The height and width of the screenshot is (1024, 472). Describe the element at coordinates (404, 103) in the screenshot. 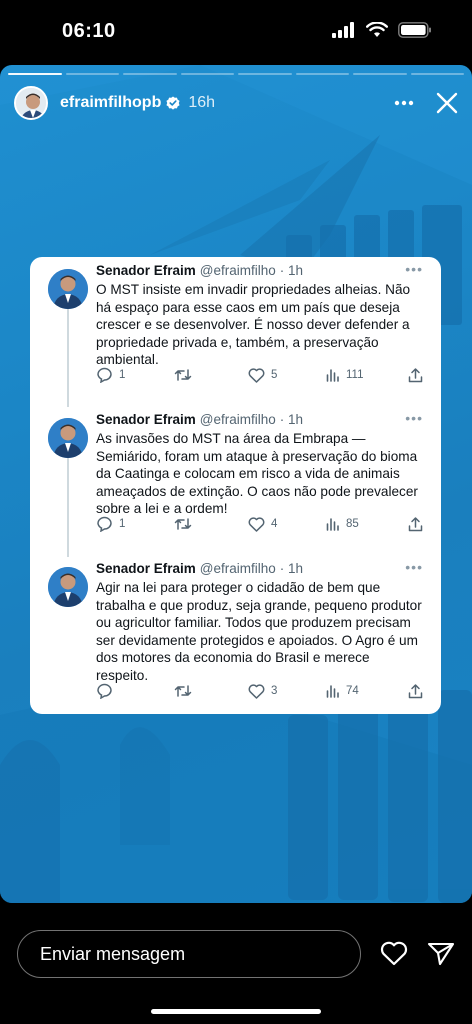

I see `more-icon` at that location.